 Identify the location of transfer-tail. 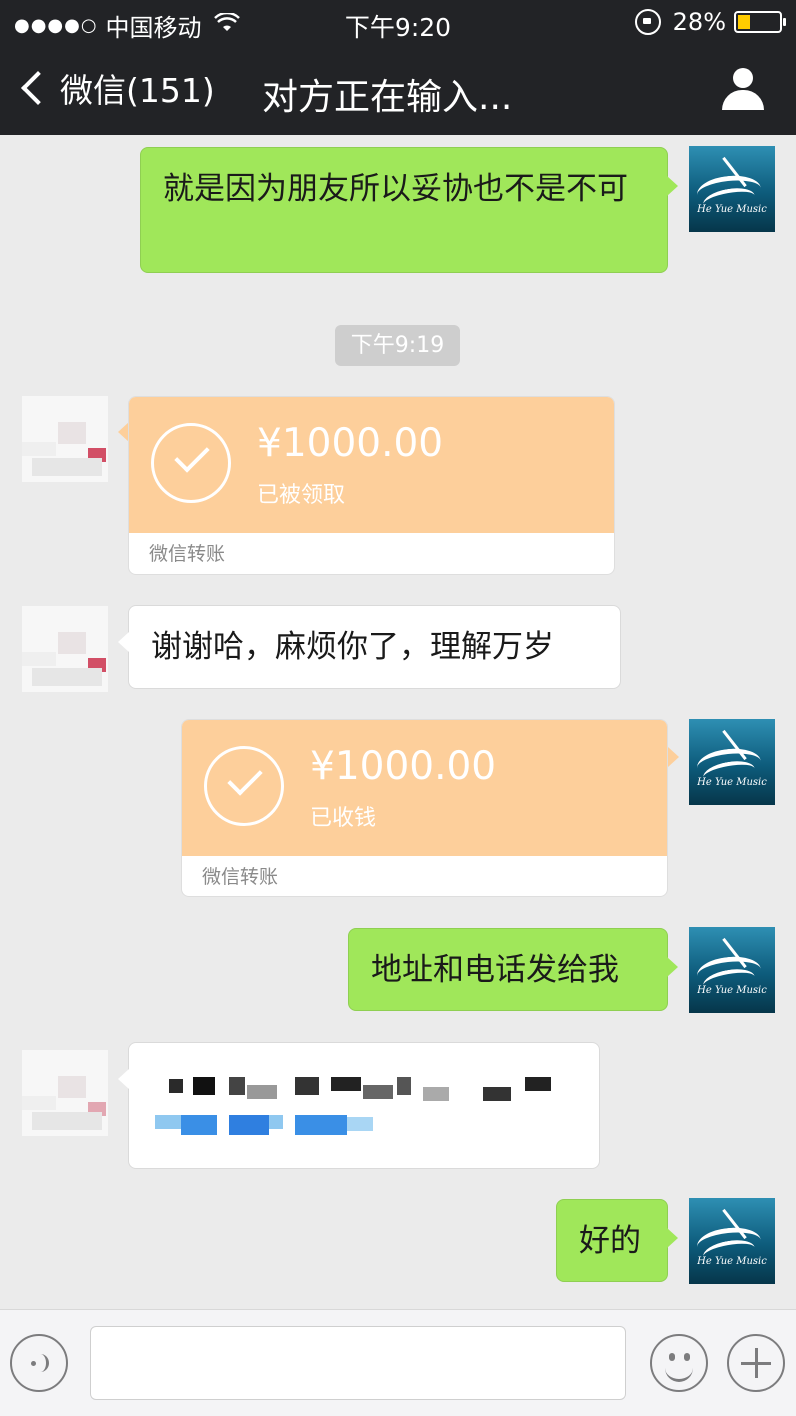
(673, 757).